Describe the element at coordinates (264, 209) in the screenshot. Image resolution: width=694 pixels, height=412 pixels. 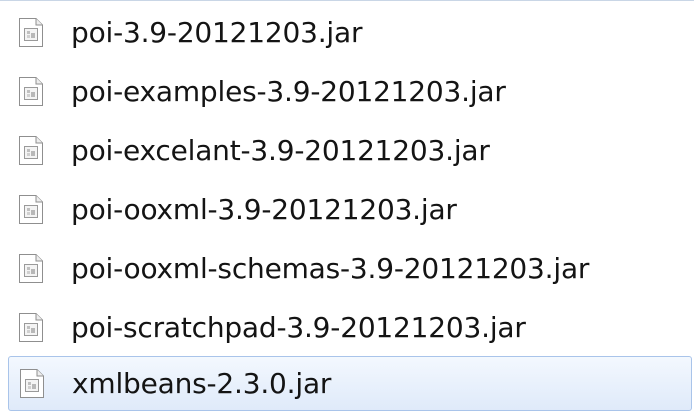
I see `file-name: poi-ooxml-3.9-20121203.jar` at that location.